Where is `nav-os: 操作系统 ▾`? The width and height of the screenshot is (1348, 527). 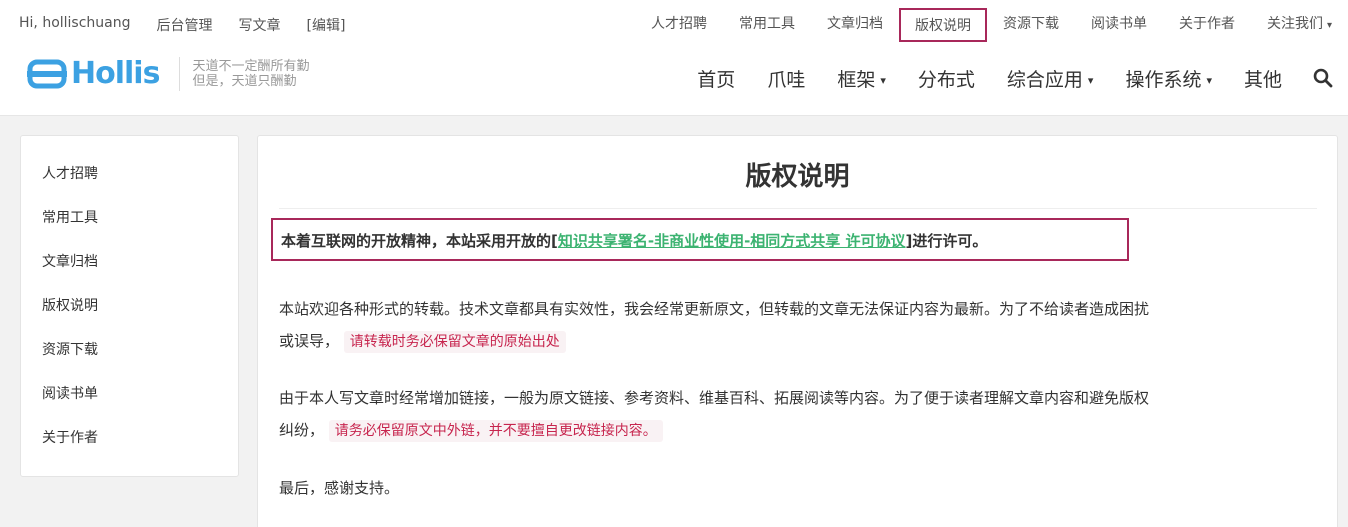 nav-os: 操作系统 ▾ is located at coordinates (1168, 78).